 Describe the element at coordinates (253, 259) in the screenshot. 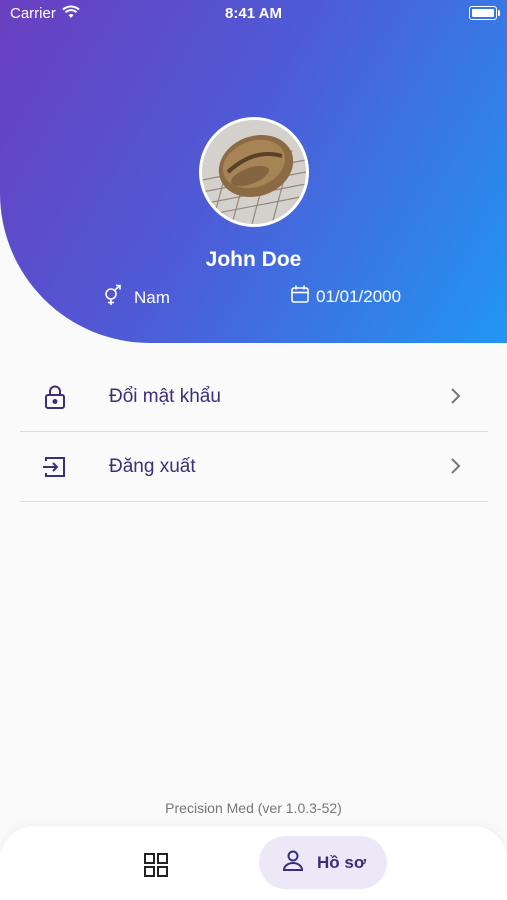

I see `user-name: John Doe` at that location.